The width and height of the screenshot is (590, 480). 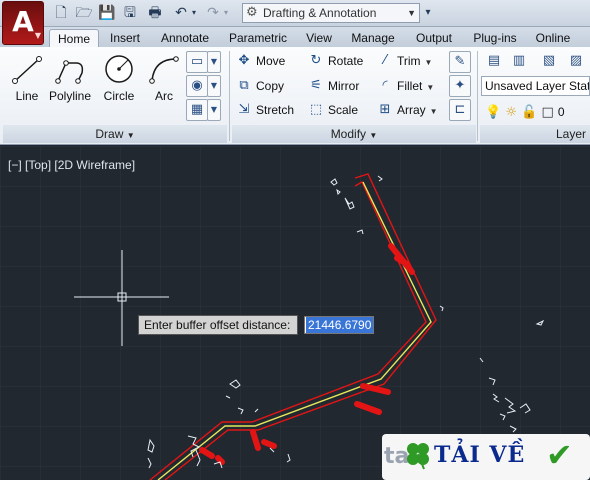 I want to click on offset-distance-value: 21446.6790, so click(x=340, y=325).